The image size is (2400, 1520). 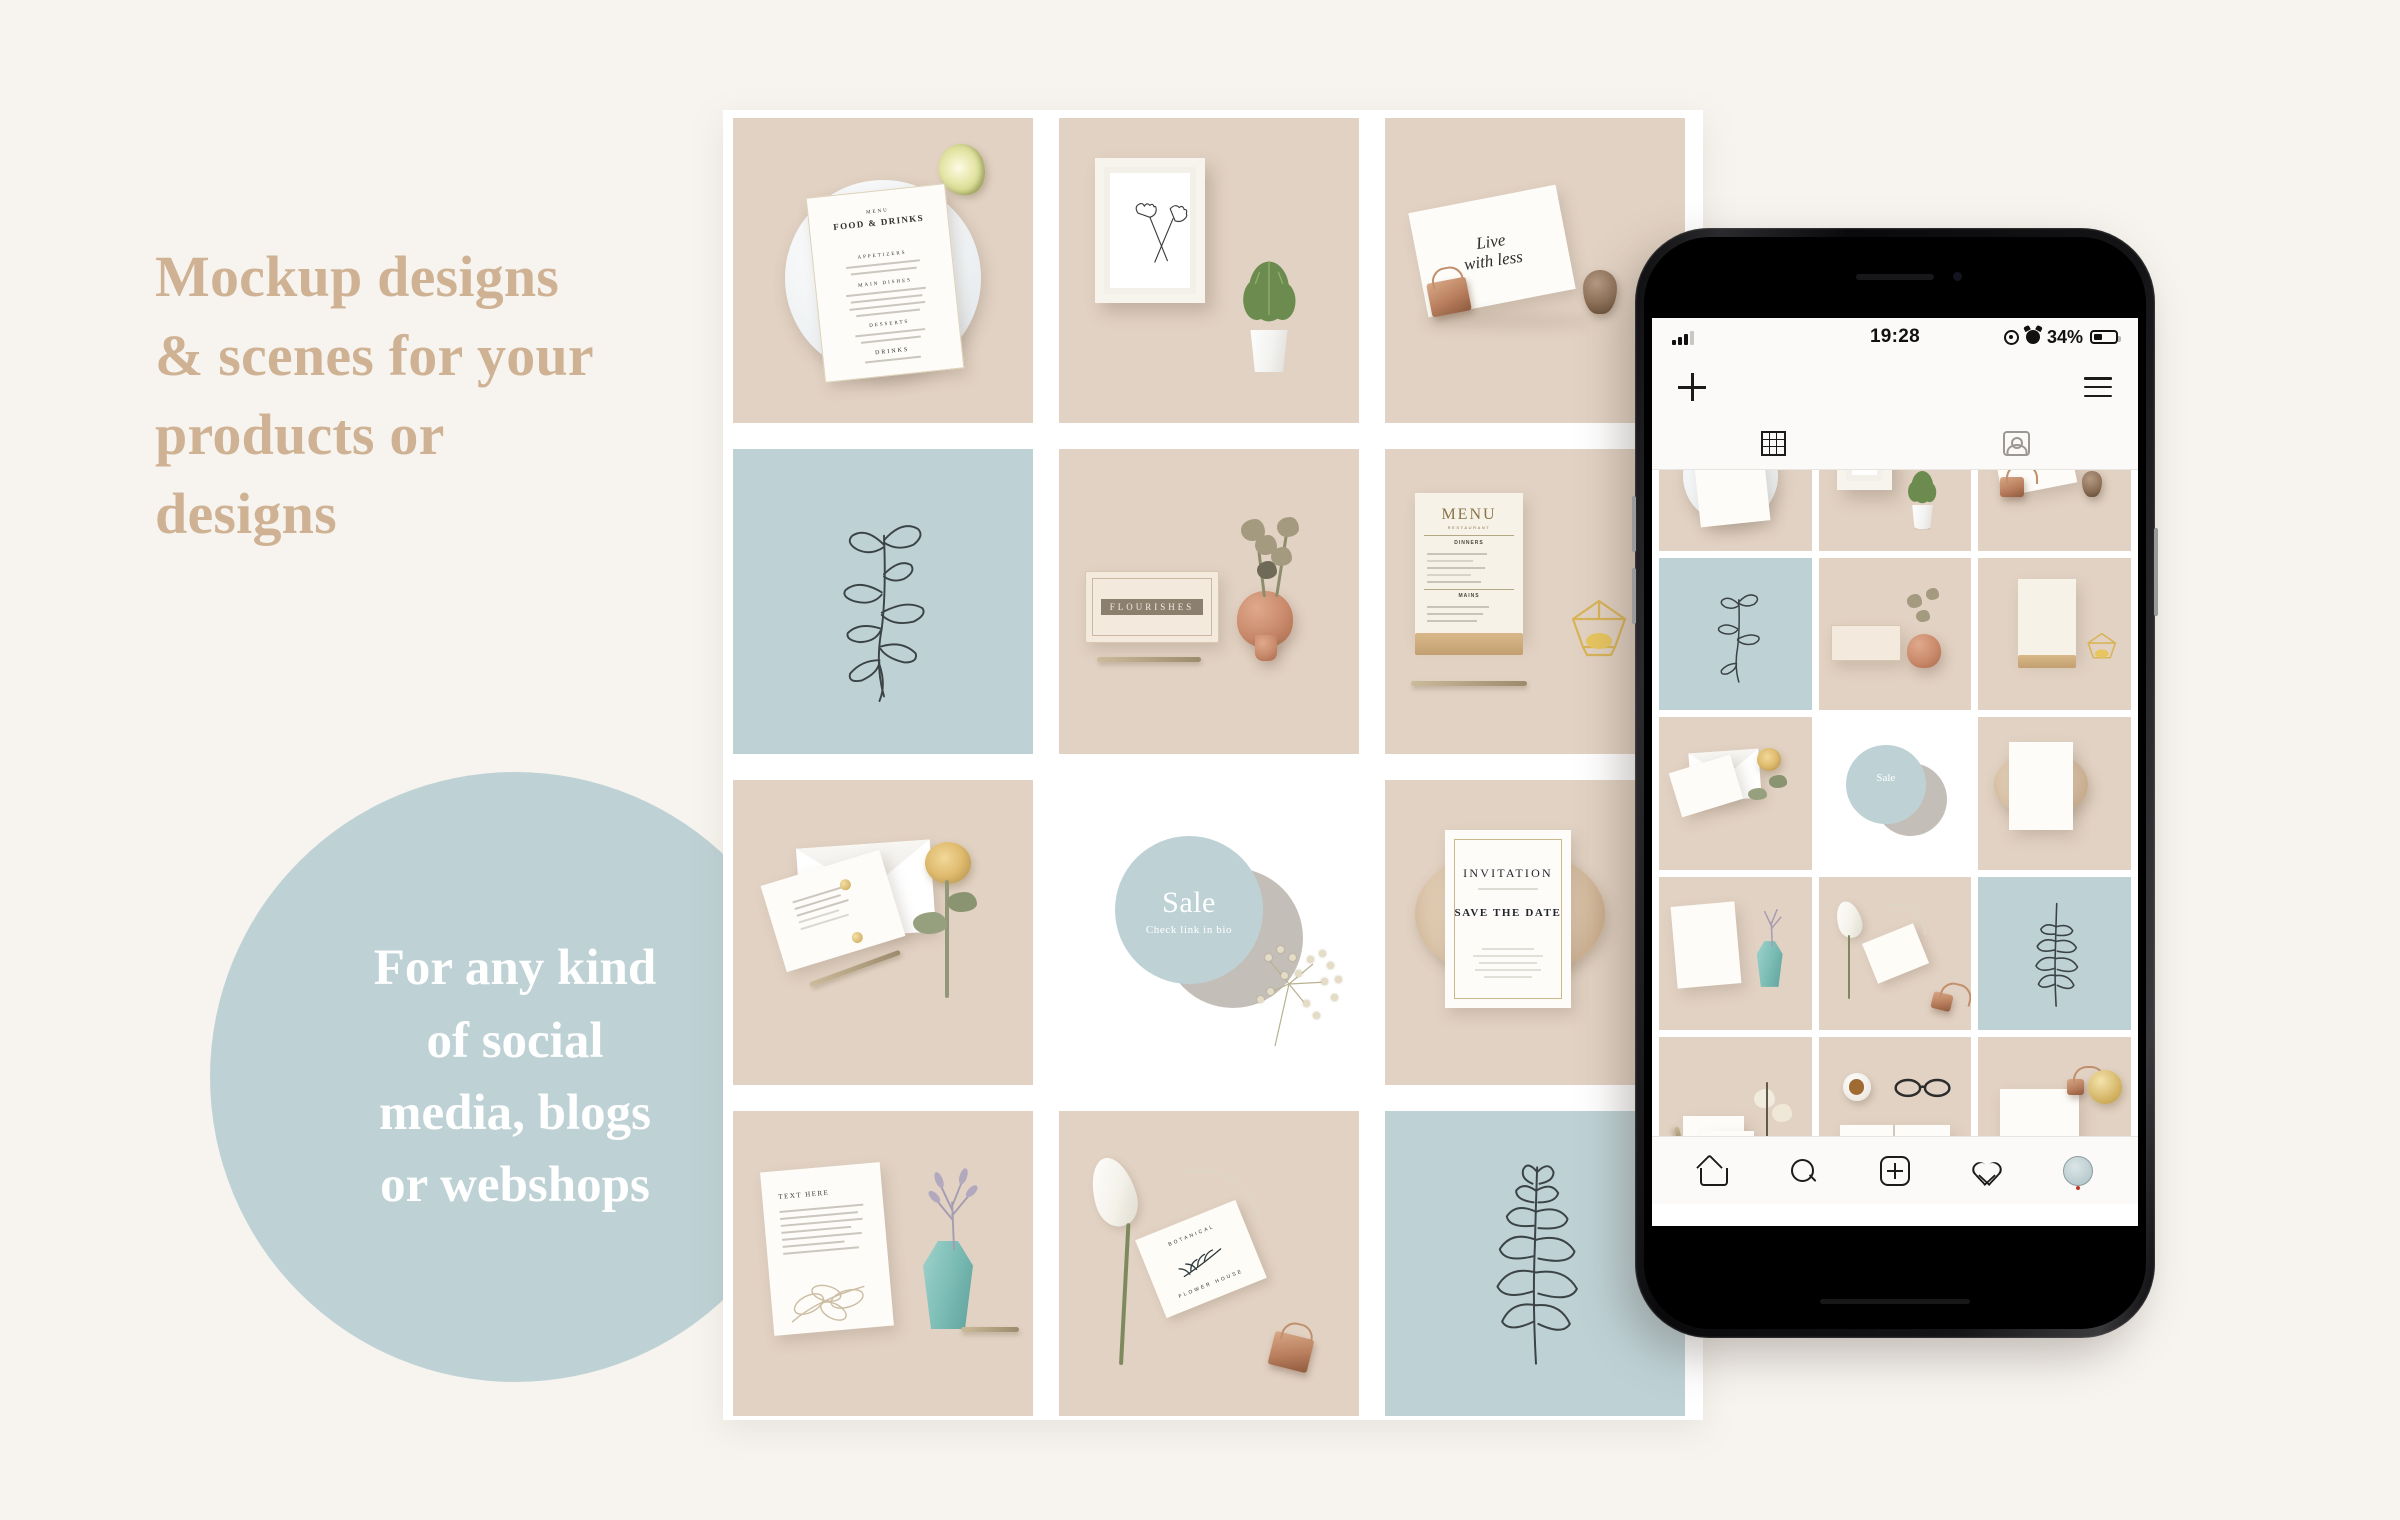 I want to click on pcell-lily-tag, so click(x=1895, y=953).